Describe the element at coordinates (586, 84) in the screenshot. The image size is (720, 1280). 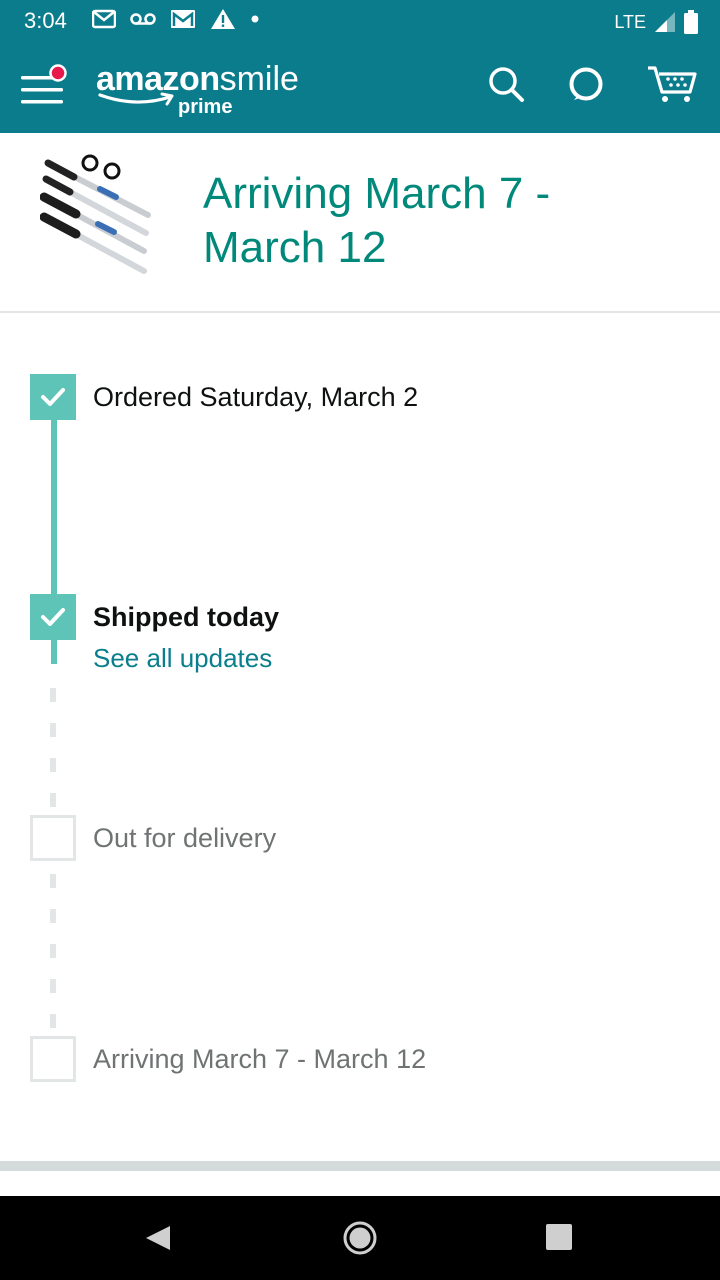
I see `alexa-icon` at that location.